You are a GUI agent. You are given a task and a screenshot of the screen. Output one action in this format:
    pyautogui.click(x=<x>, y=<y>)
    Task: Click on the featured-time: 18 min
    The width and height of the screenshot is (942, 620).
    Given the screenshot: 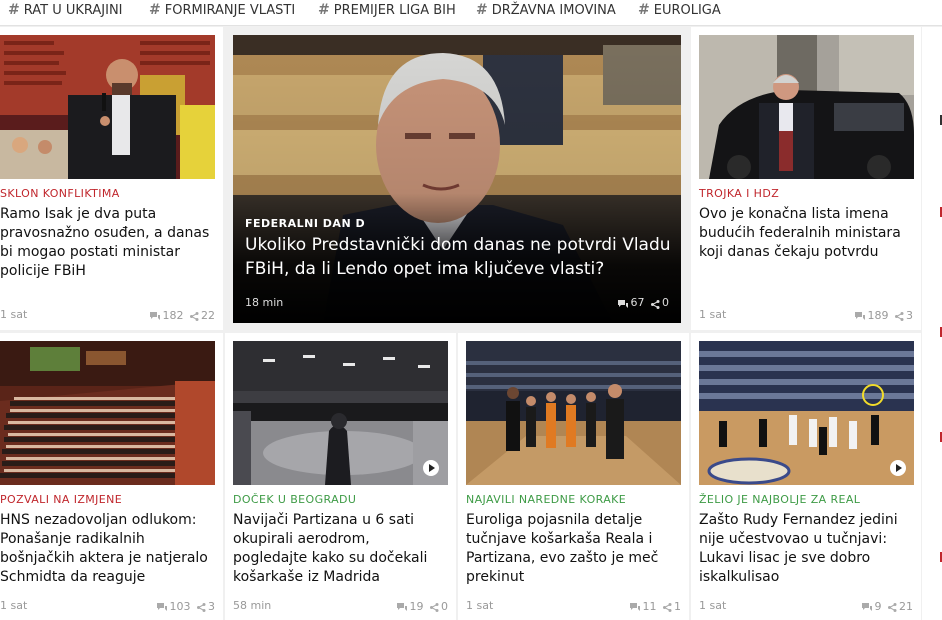 What is the action you would take?
    pyautogui.click(x=264, y=302)
    